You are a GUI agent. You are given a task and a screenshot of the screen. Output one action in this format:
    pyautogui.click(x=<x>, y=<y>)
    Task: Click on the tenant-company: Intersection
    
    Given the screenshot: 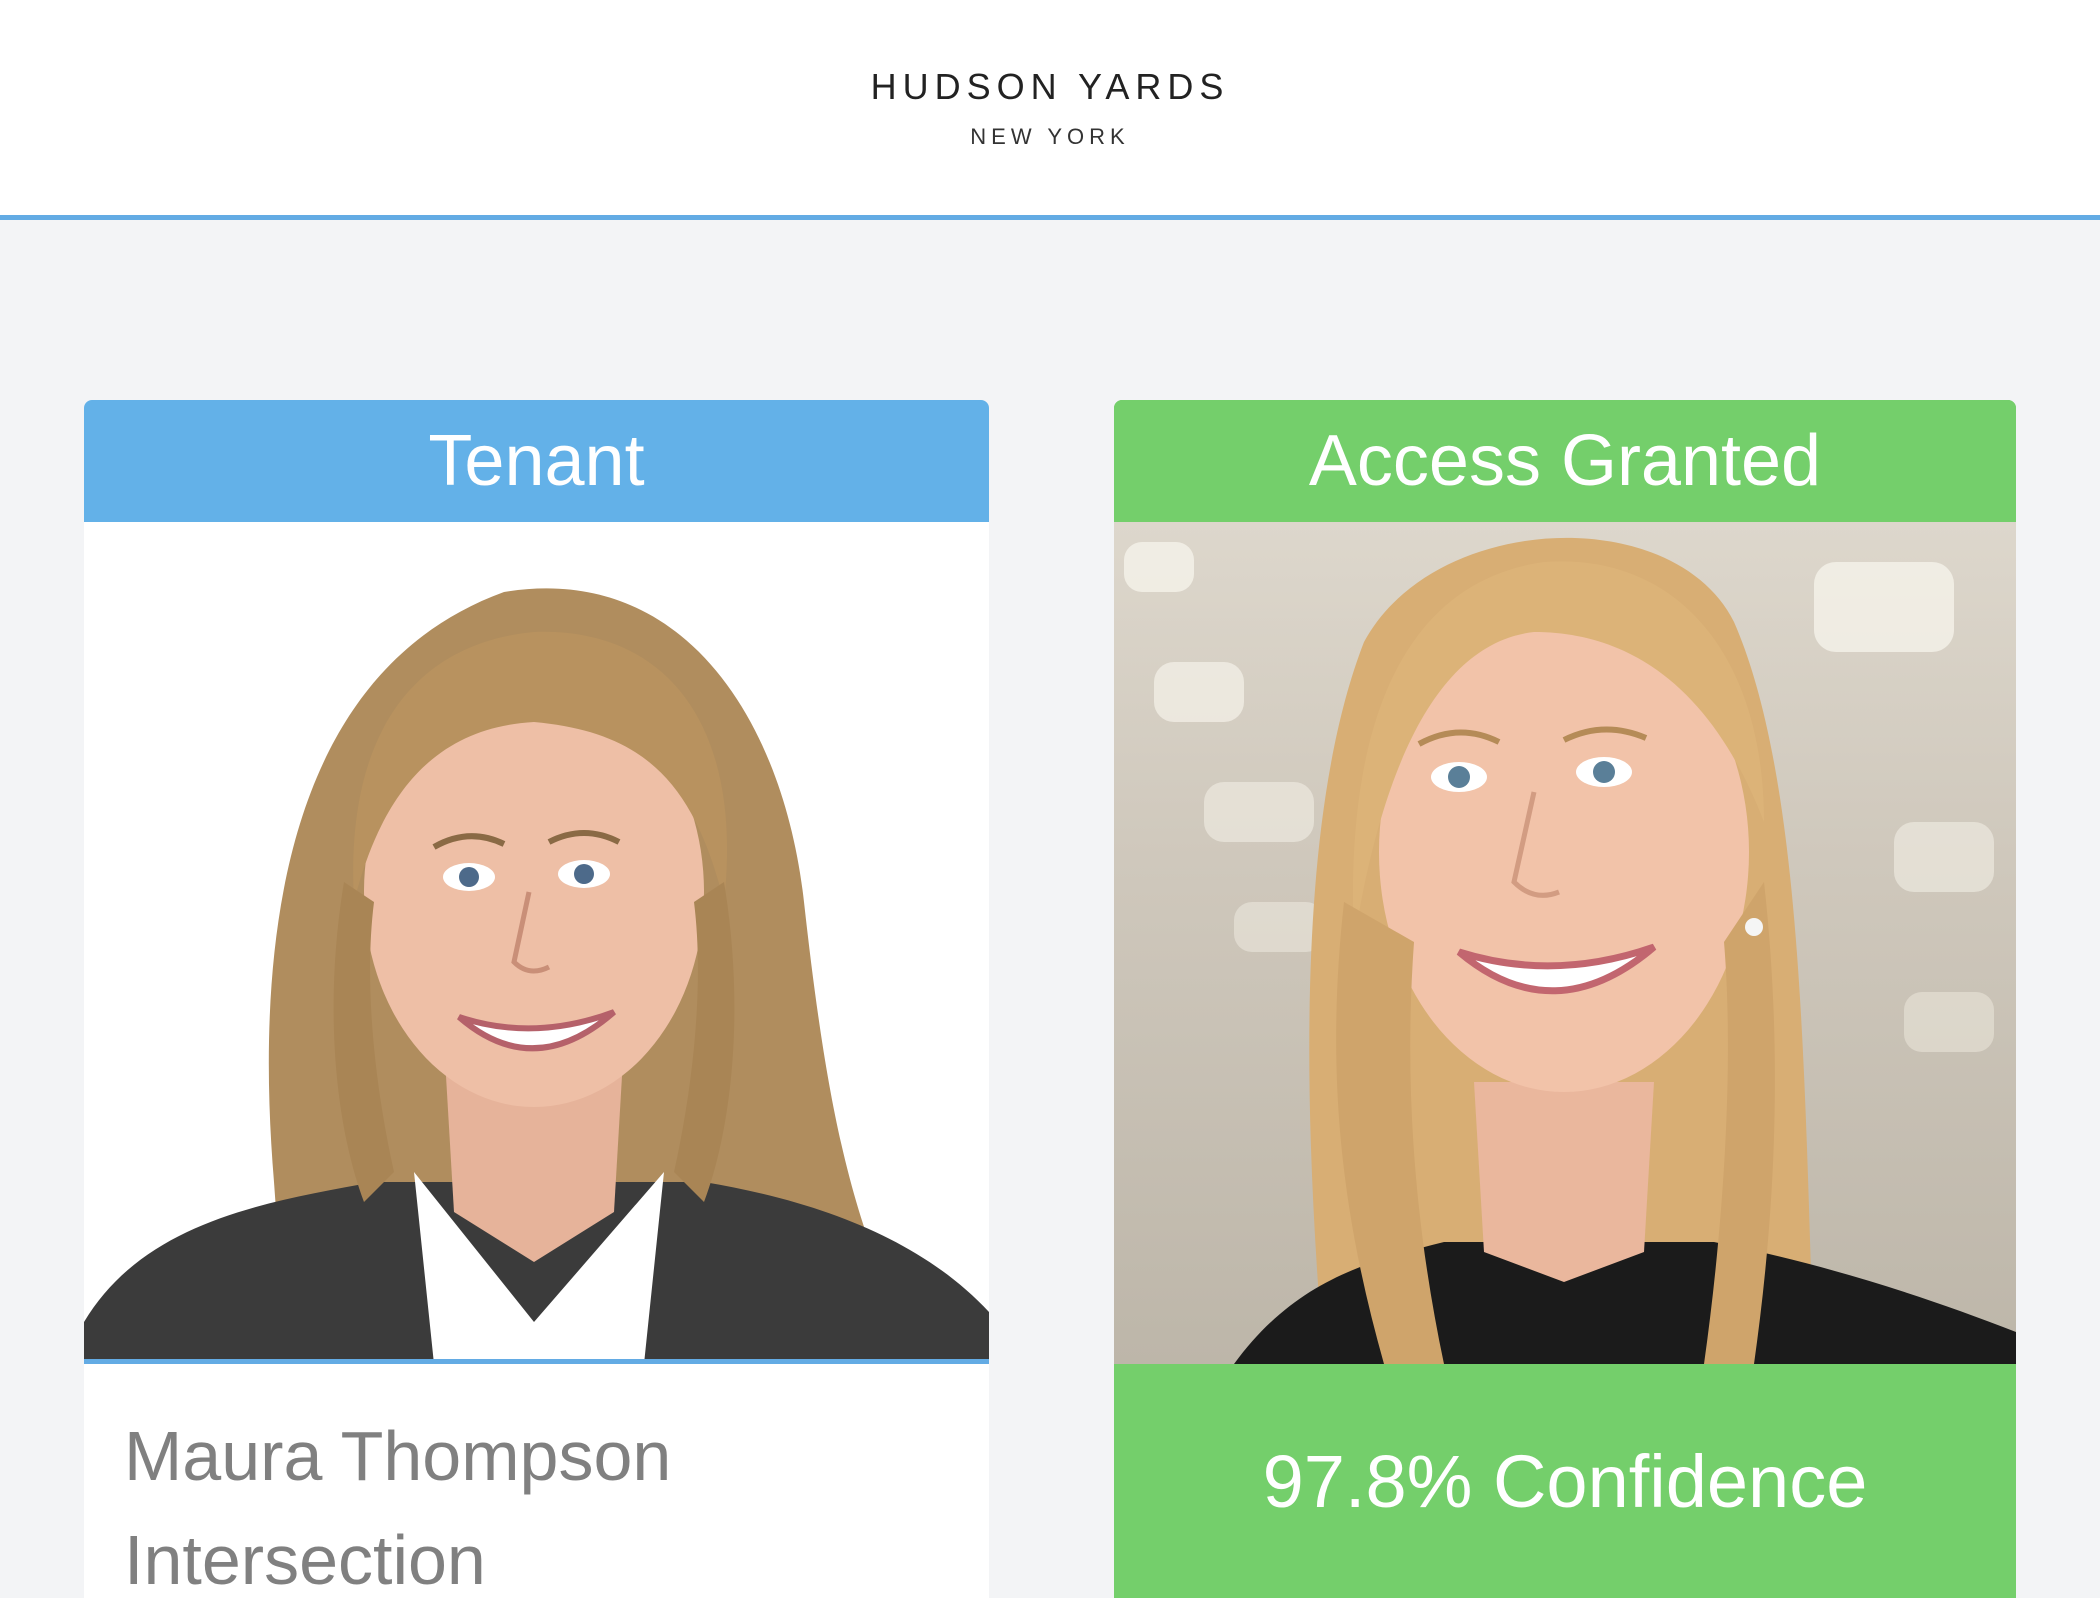 What is the action you would take?
    pyautogui.click(x=305, y=1559)
    